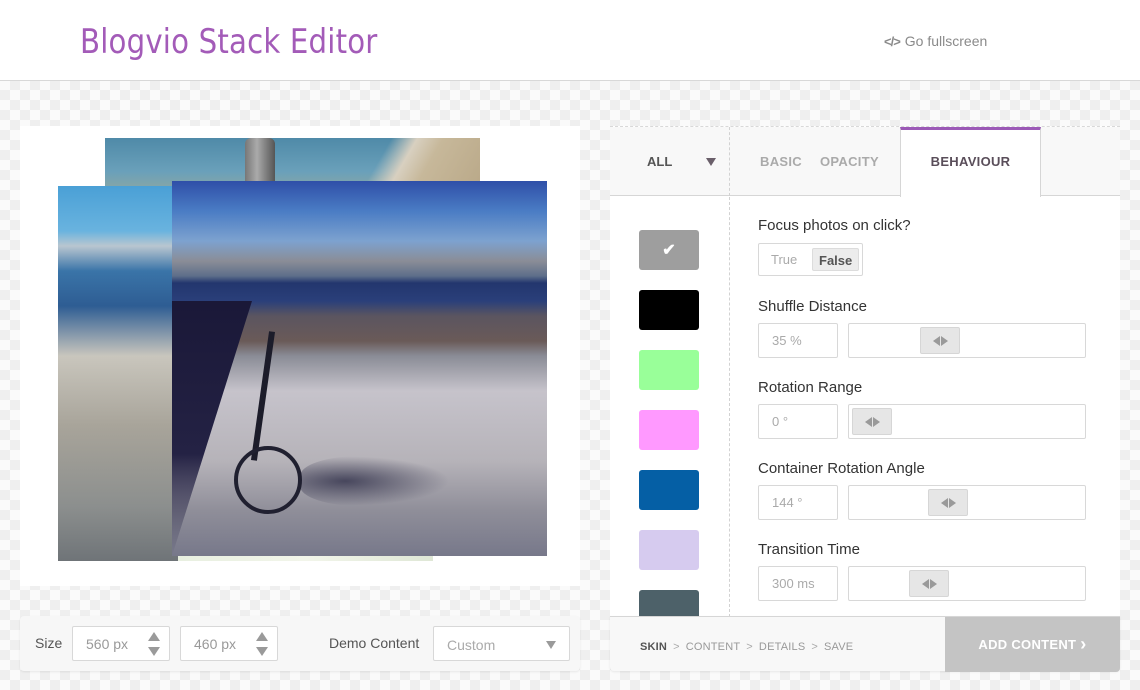  What do you see at coordinates (107, 644) in the screenshot?
I see `width-value: 560 px` at bounding box center [107, 644].